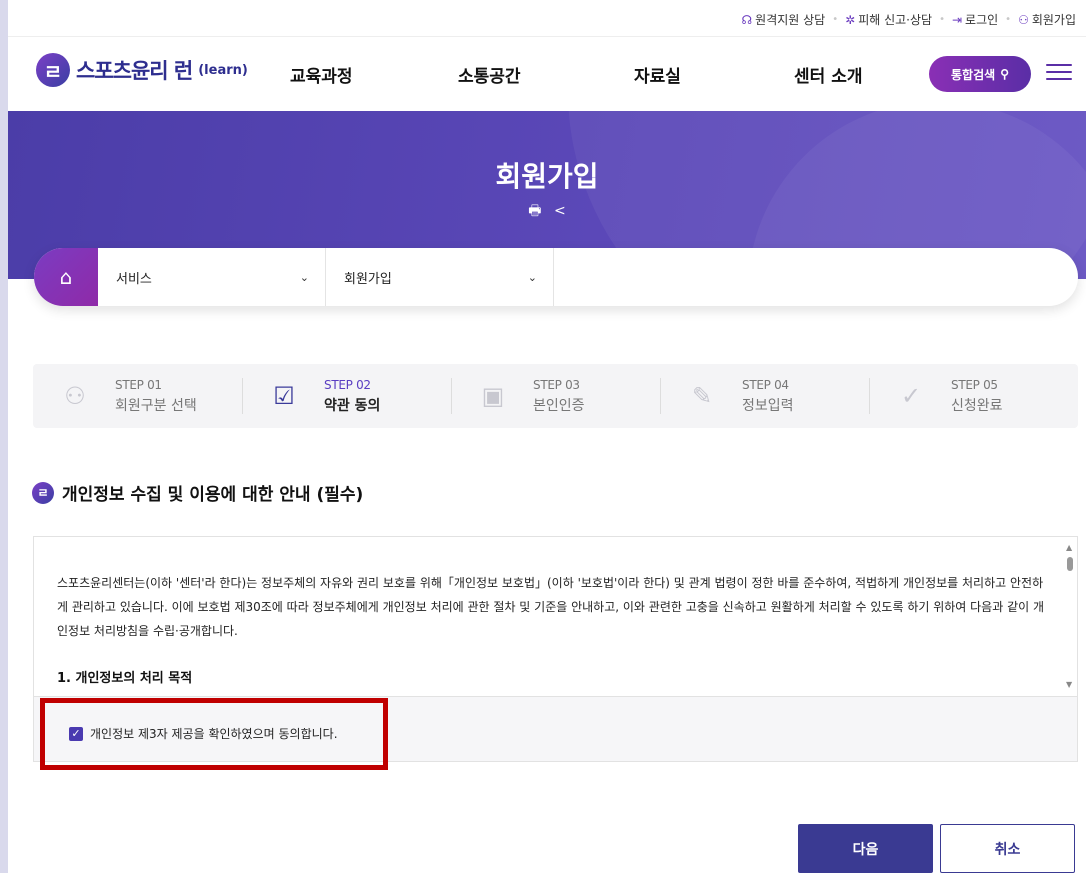 The image size is (1086, 873). What do you see at coordinates (1023, 19) in the screenshot?
I see `user-icon: ⚇` at bounding box center [1023, 19].